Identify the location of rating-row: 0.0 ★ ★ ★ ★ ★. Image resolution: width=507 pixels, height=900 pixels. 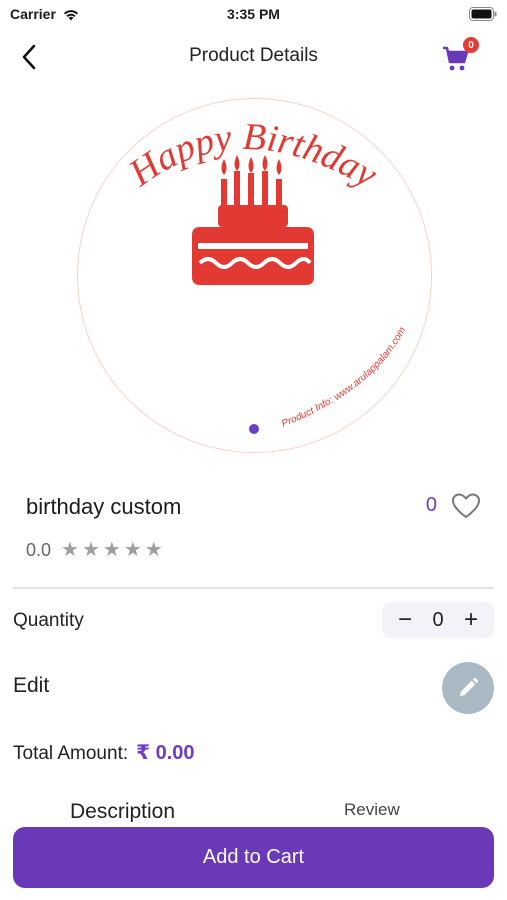
(94, 550).